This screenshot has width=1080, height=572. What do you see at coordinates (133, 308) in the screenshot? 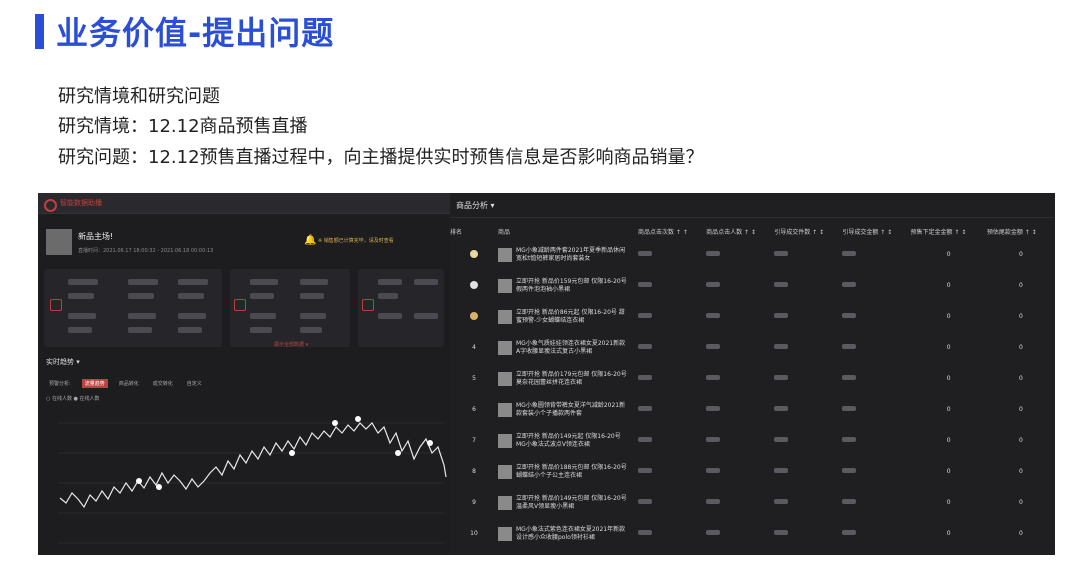
I see `metric-panel-traffic` at bounding box center [133, 308].